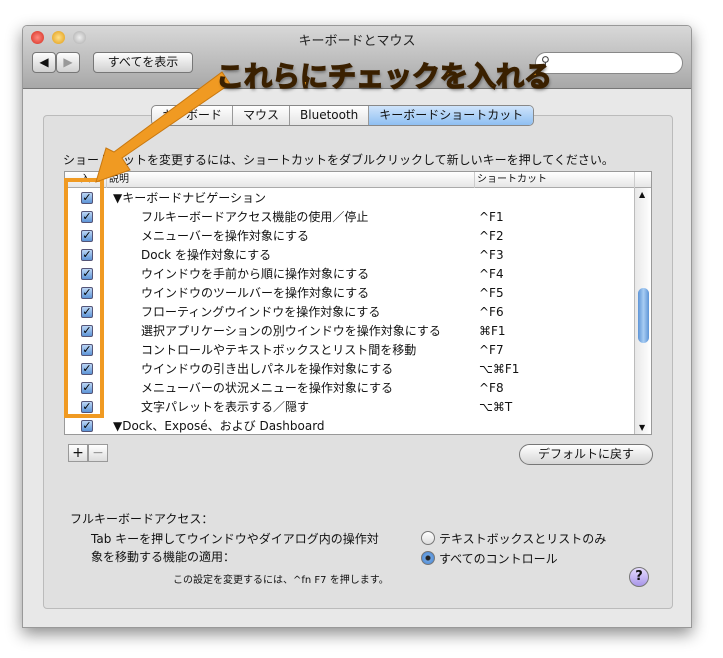  What do you see at coordinates (384, 76) in the screenshot?
I see `annotation-text: これらにチェックを入れる` at bounding box center [384, 76].